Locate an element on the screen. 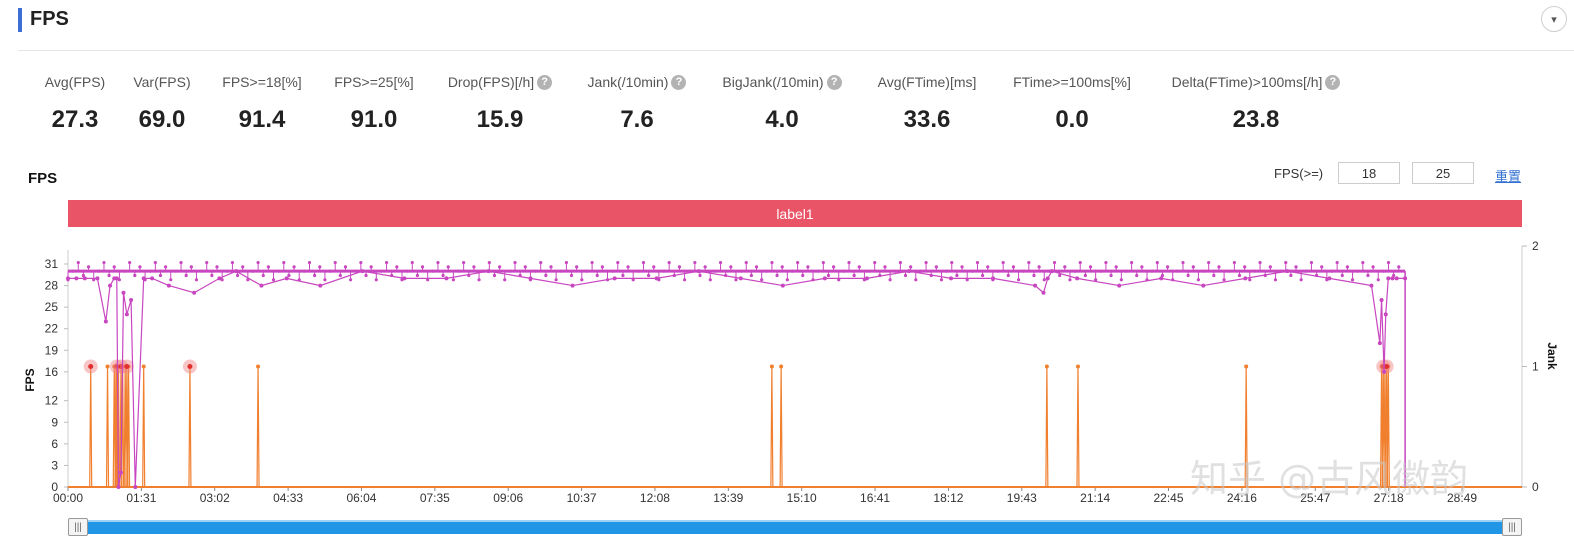 This screenshot has height=539, width=1574. x-tick-label: 04:33 is located at coordinates (288, 498).